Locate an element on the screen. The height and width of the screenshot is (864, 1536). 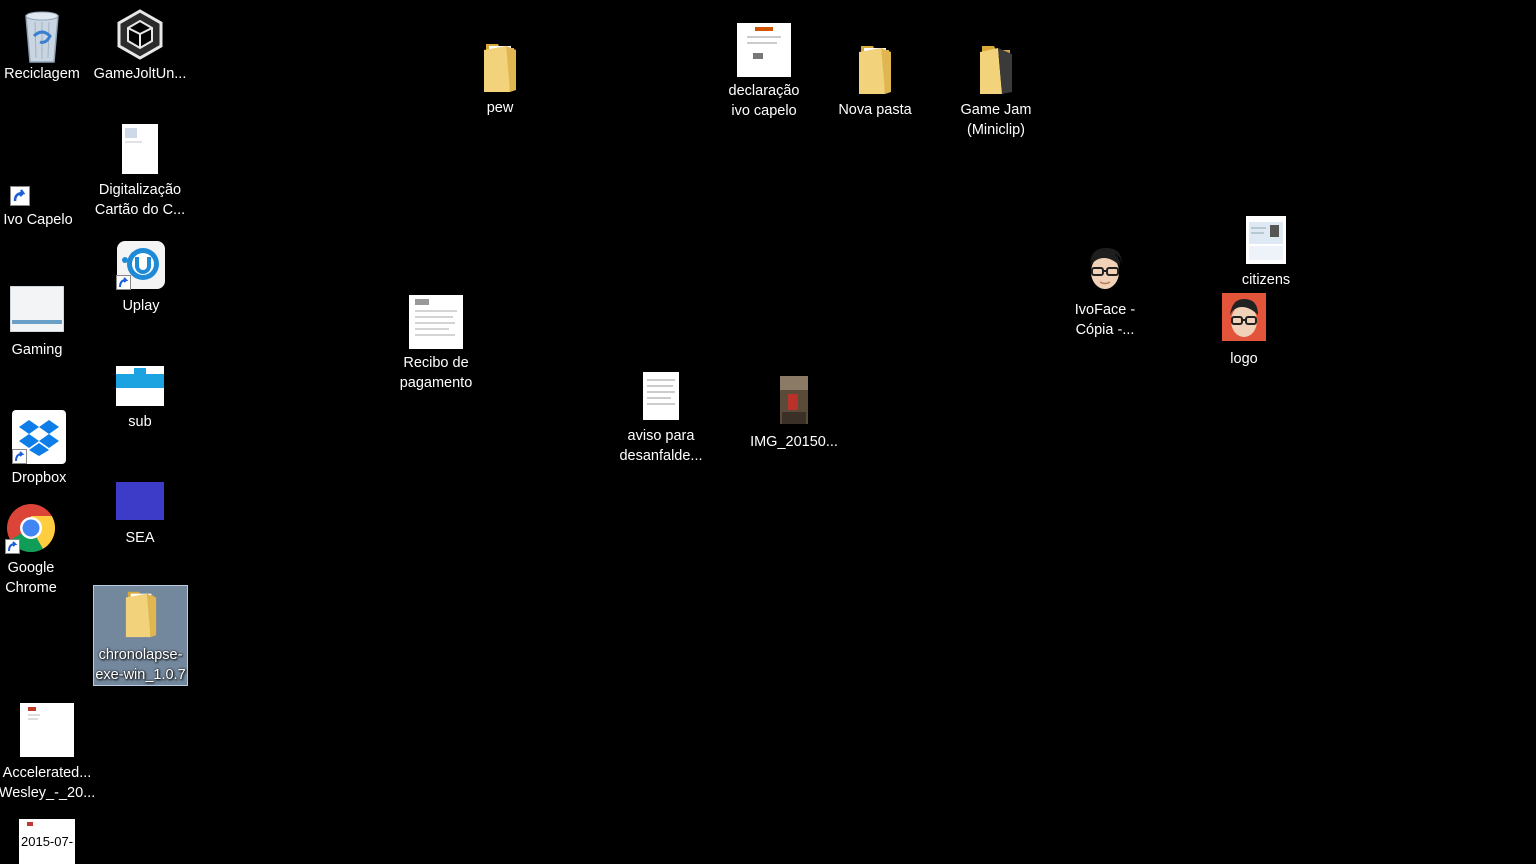
google-chrome-shortcut: Google Chrome is located at coordinates (31, 550).